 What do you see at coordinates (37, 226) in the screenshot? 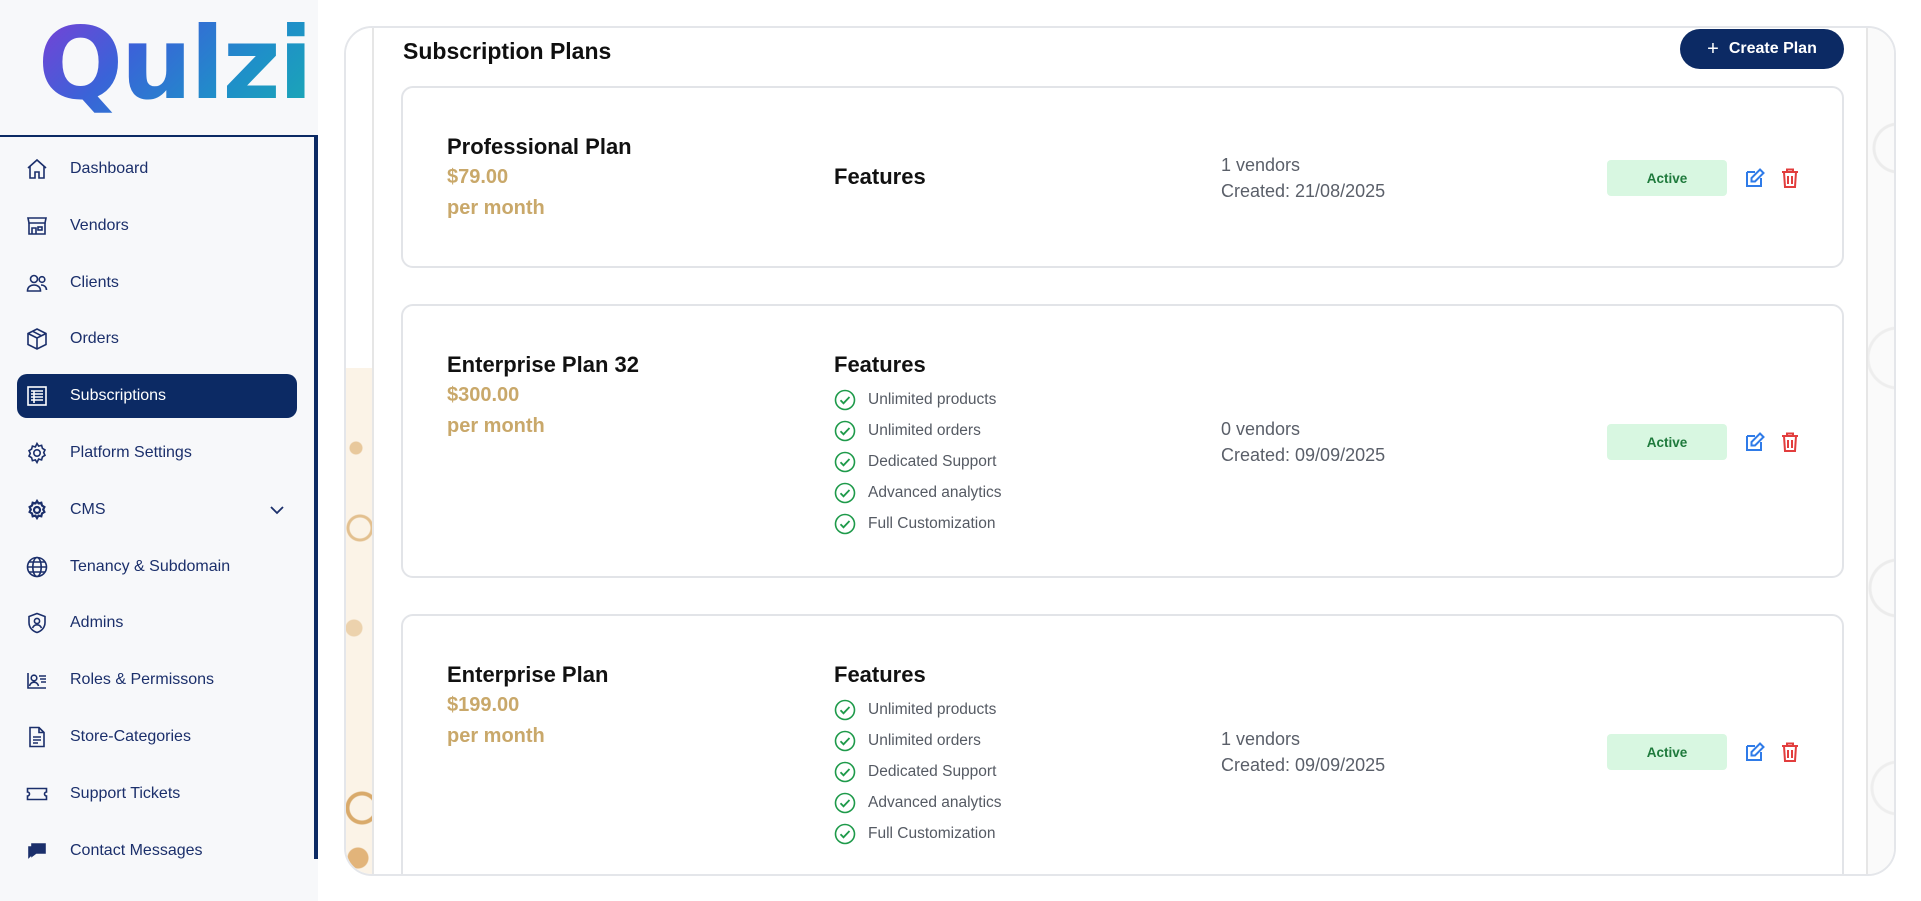
I see `store-icon` at bounding box center [37, 226].